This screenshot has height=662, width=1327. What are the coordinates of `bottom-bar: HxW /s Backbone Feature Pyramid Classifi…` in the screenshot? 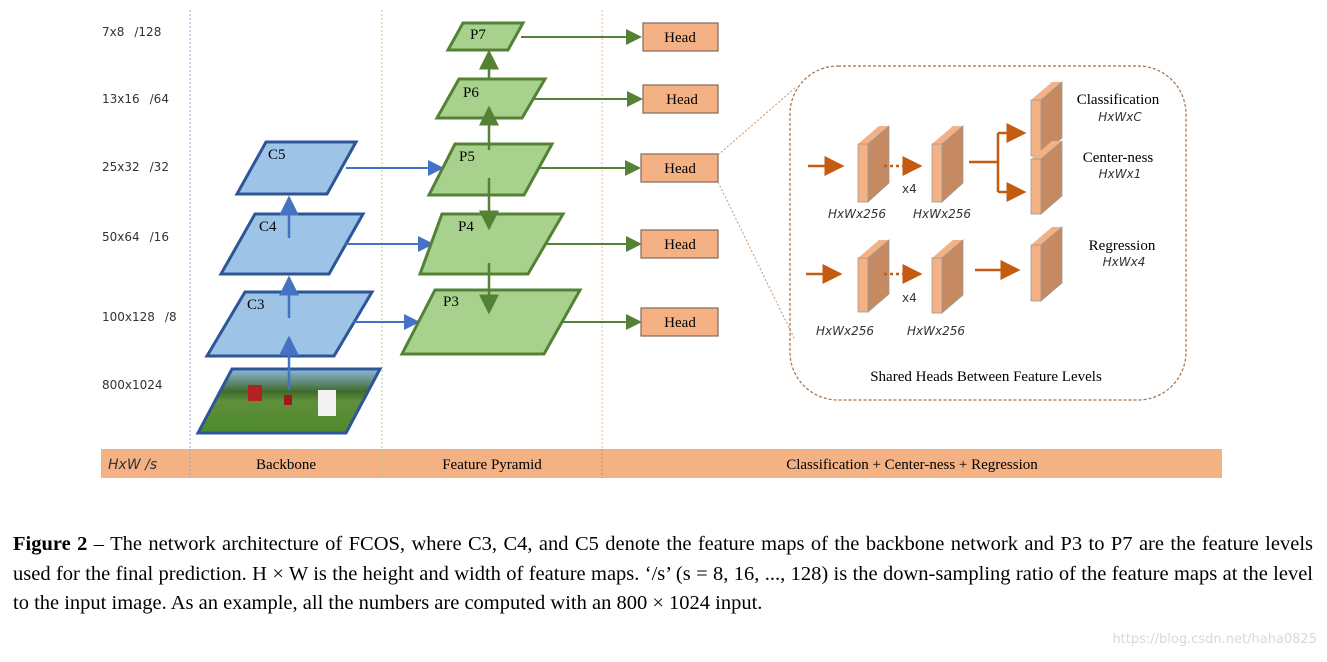 It's located at (661, 463).